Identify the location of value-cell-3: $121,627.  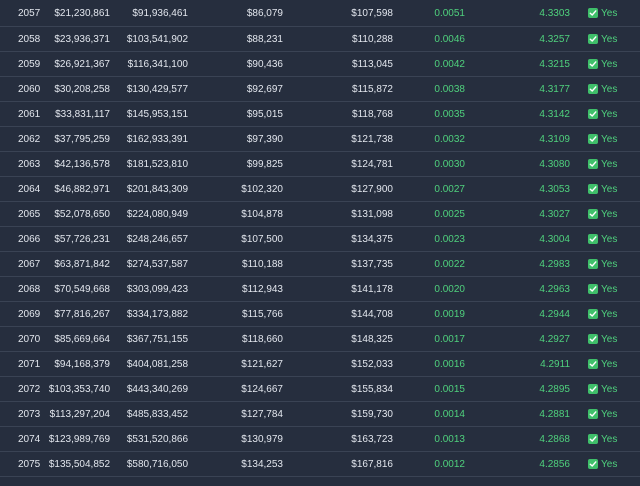
(262, 364).